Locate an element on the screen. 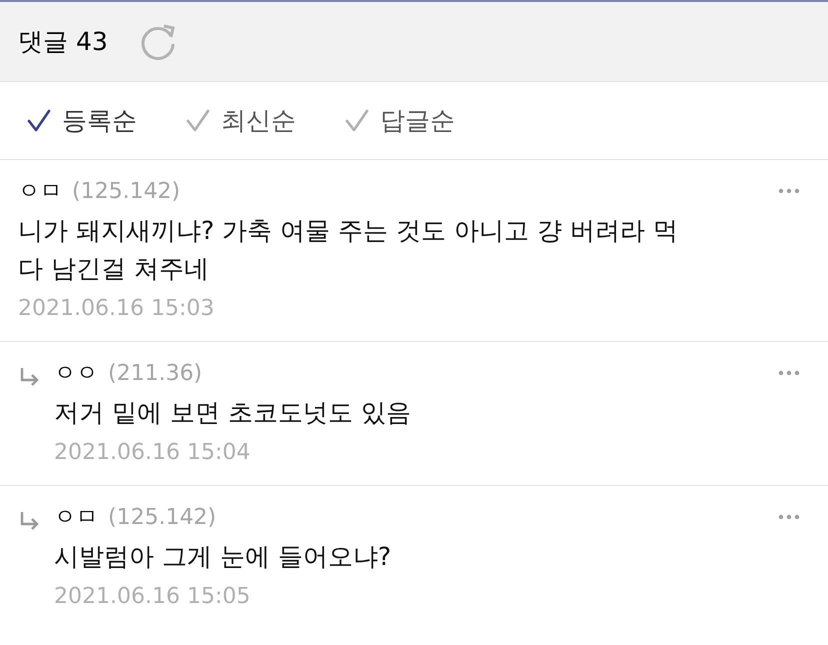  comment-text: 시발럼아 그게 눈에 들어오냐? is located at coordinates (223, 557).